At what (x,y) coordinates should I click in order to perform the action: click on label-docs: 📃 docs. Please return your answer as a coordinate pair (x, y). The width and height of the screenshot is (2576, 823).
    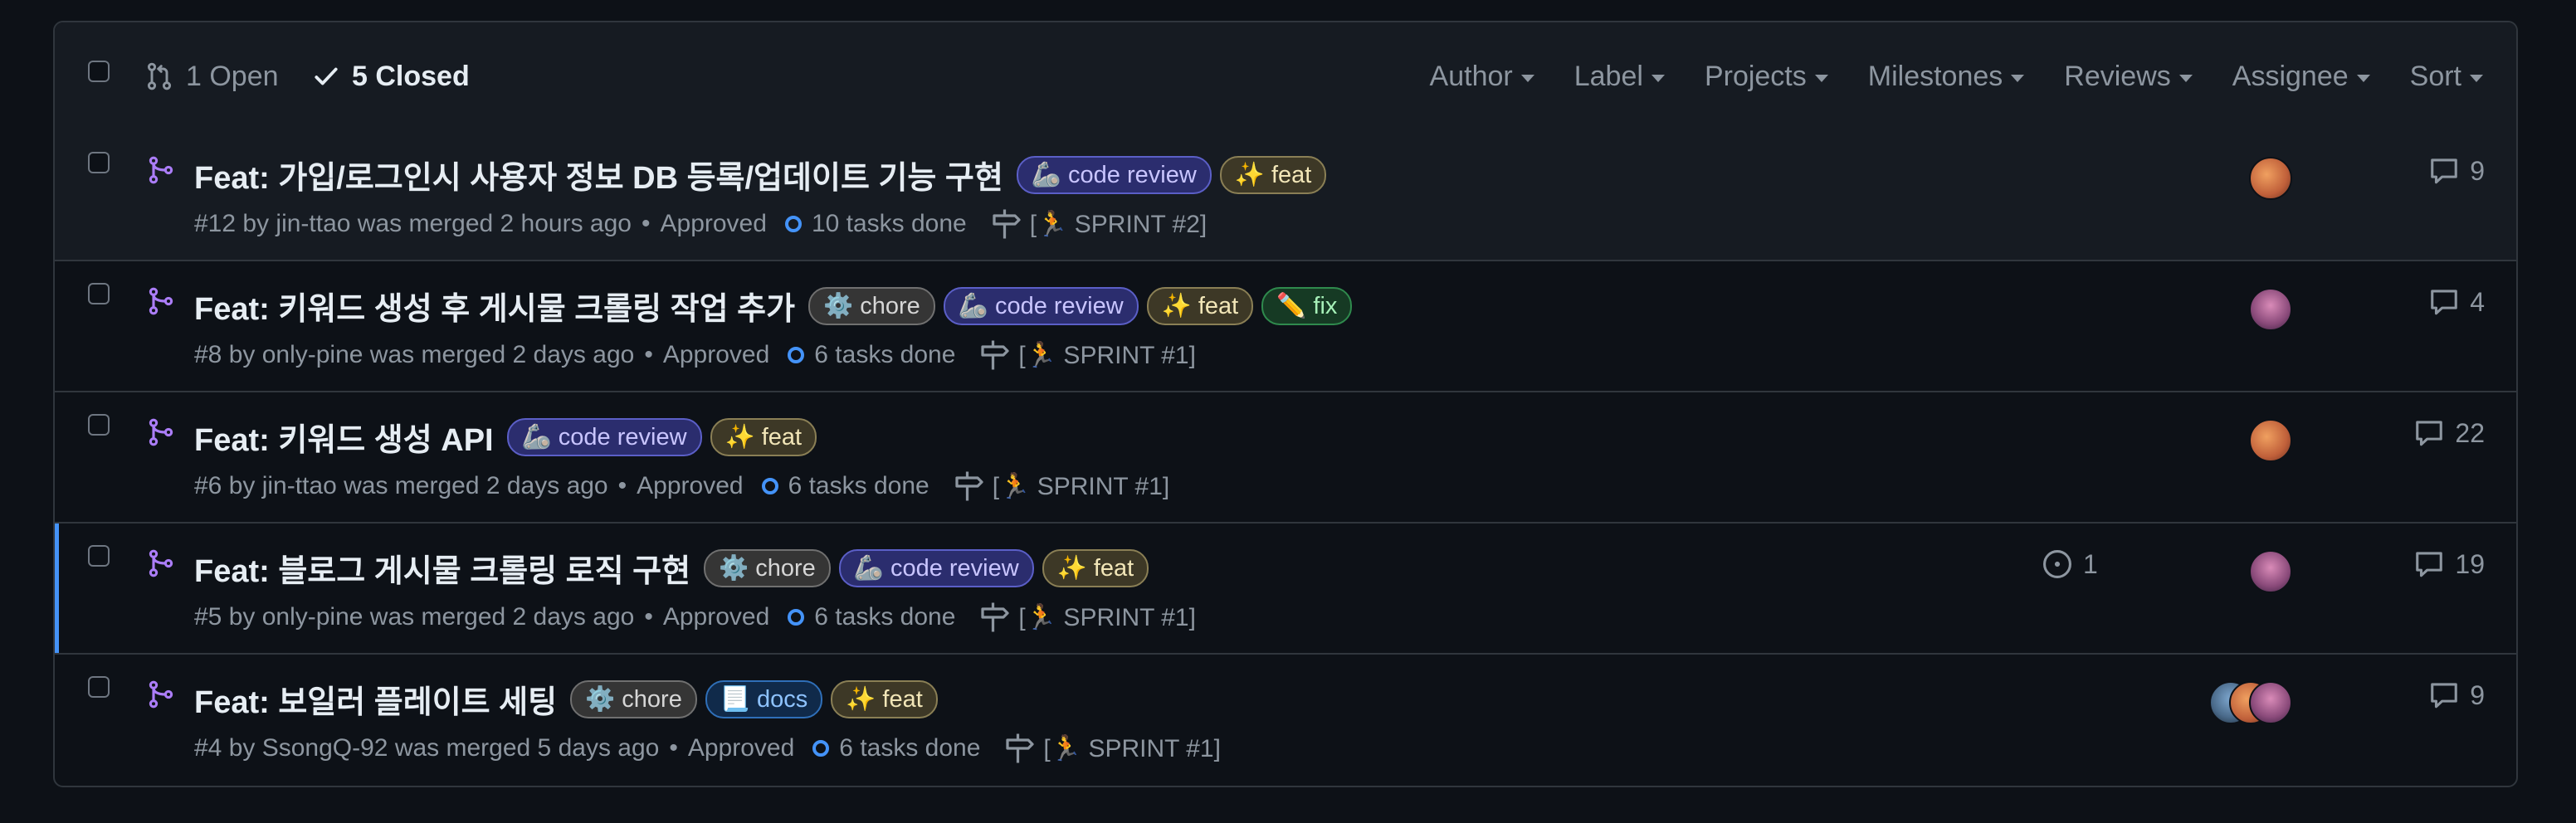
    Looking at the image, I should click on (764, 698).